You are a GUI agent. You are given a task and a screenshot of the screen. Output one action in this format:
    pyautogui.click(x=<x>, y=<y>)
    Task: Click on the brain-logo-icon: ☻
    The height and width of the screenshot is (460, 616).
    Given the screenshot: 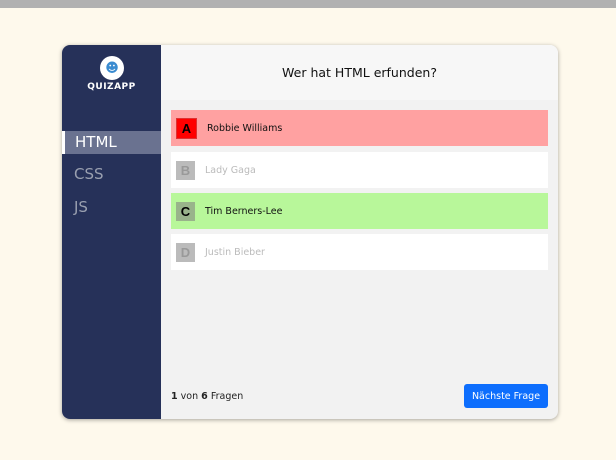 What is the action you would take?
    pyautogui.click(x=112, y=68)
    